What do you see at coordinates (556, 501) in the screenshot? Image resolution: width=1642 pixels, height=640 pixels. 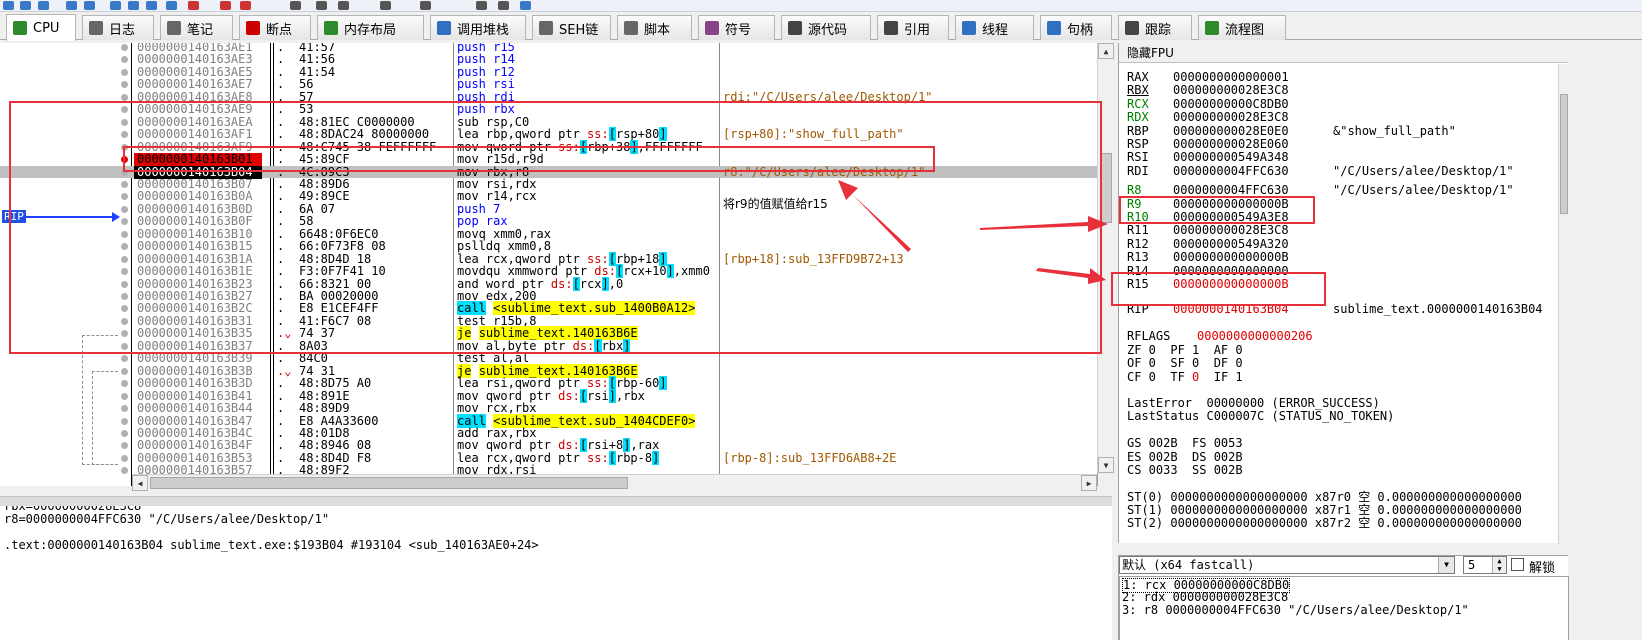 I see `splitter` at bounding box center [556, 501].